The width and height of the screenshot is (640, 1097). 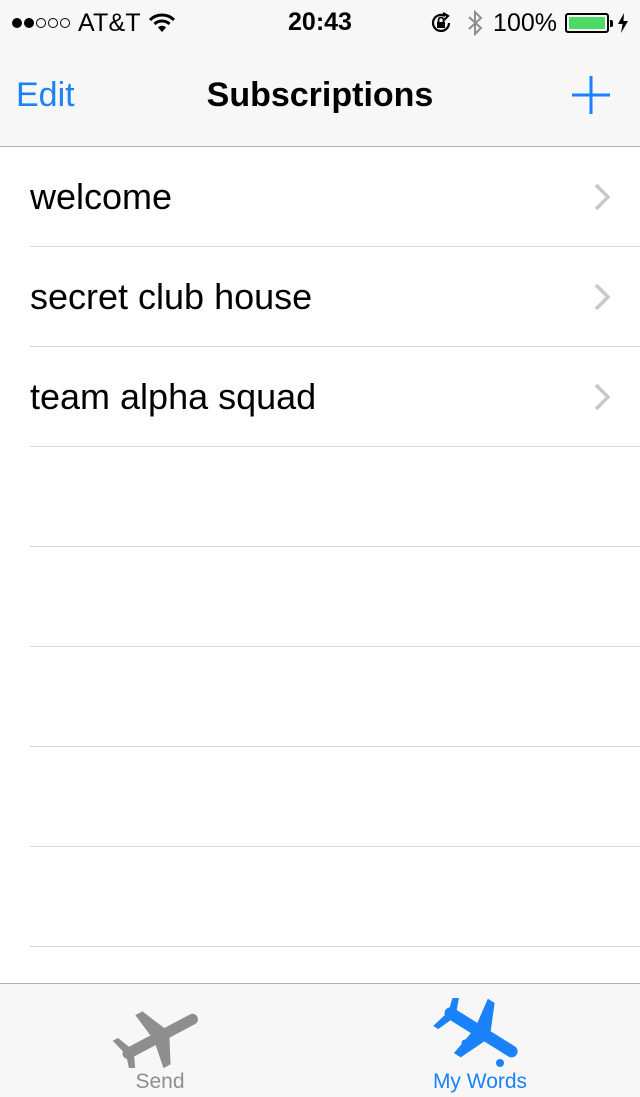 I want to click on list-item: team alpha squad, so click(x=335, y=397).